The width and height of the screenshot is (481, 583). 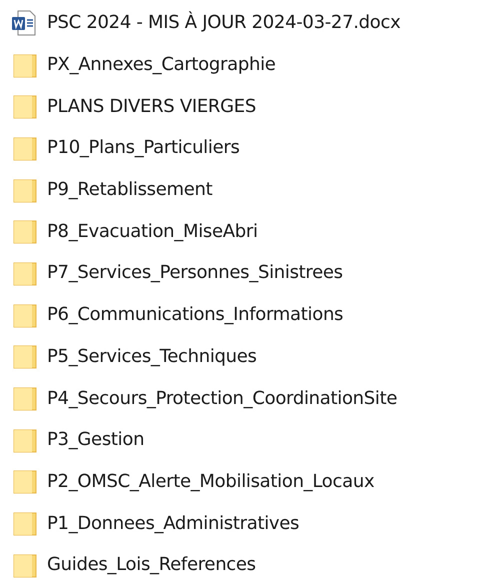 What do you see at coordinates (95, 439) in the screenshot?
I see `file-name: P3_Gestion` at bounding box center [95, 439].